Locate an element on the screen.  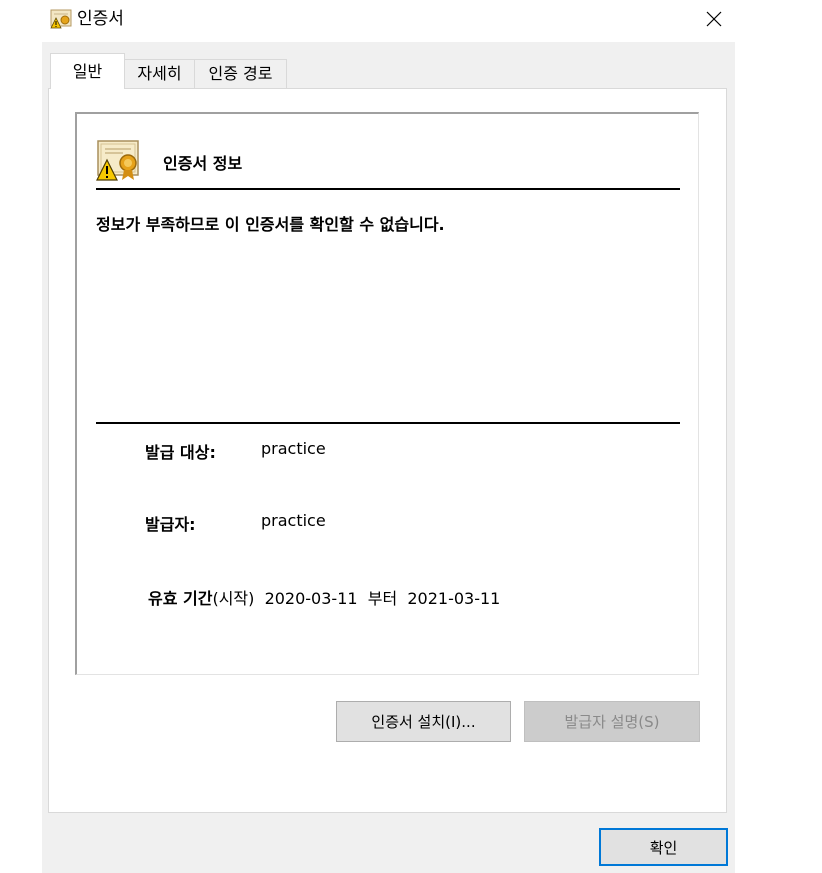
tab-details: 자세히 is located at coordinates (159, 74).